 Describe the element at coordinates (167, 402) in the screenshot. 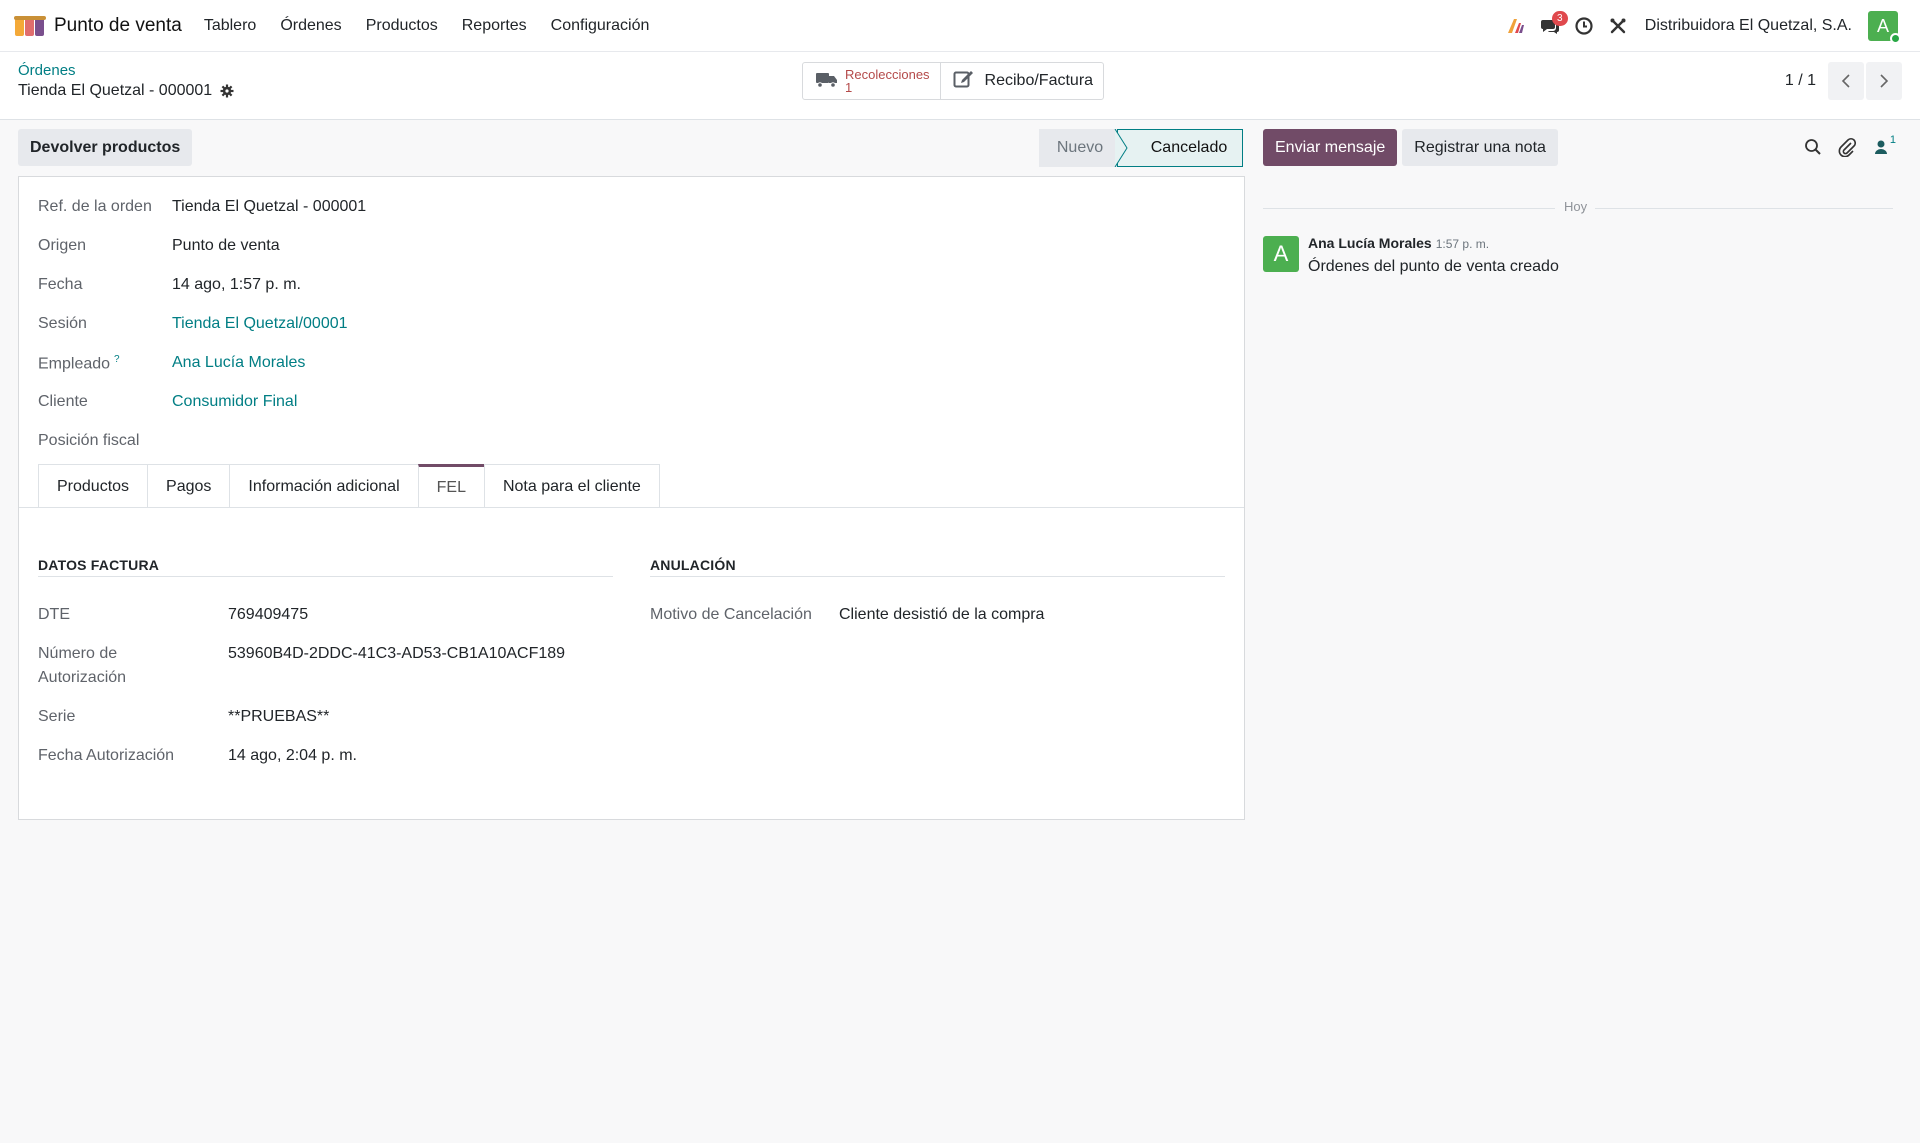

I see `field-customer: Cliente Consumidor Final` at that location.